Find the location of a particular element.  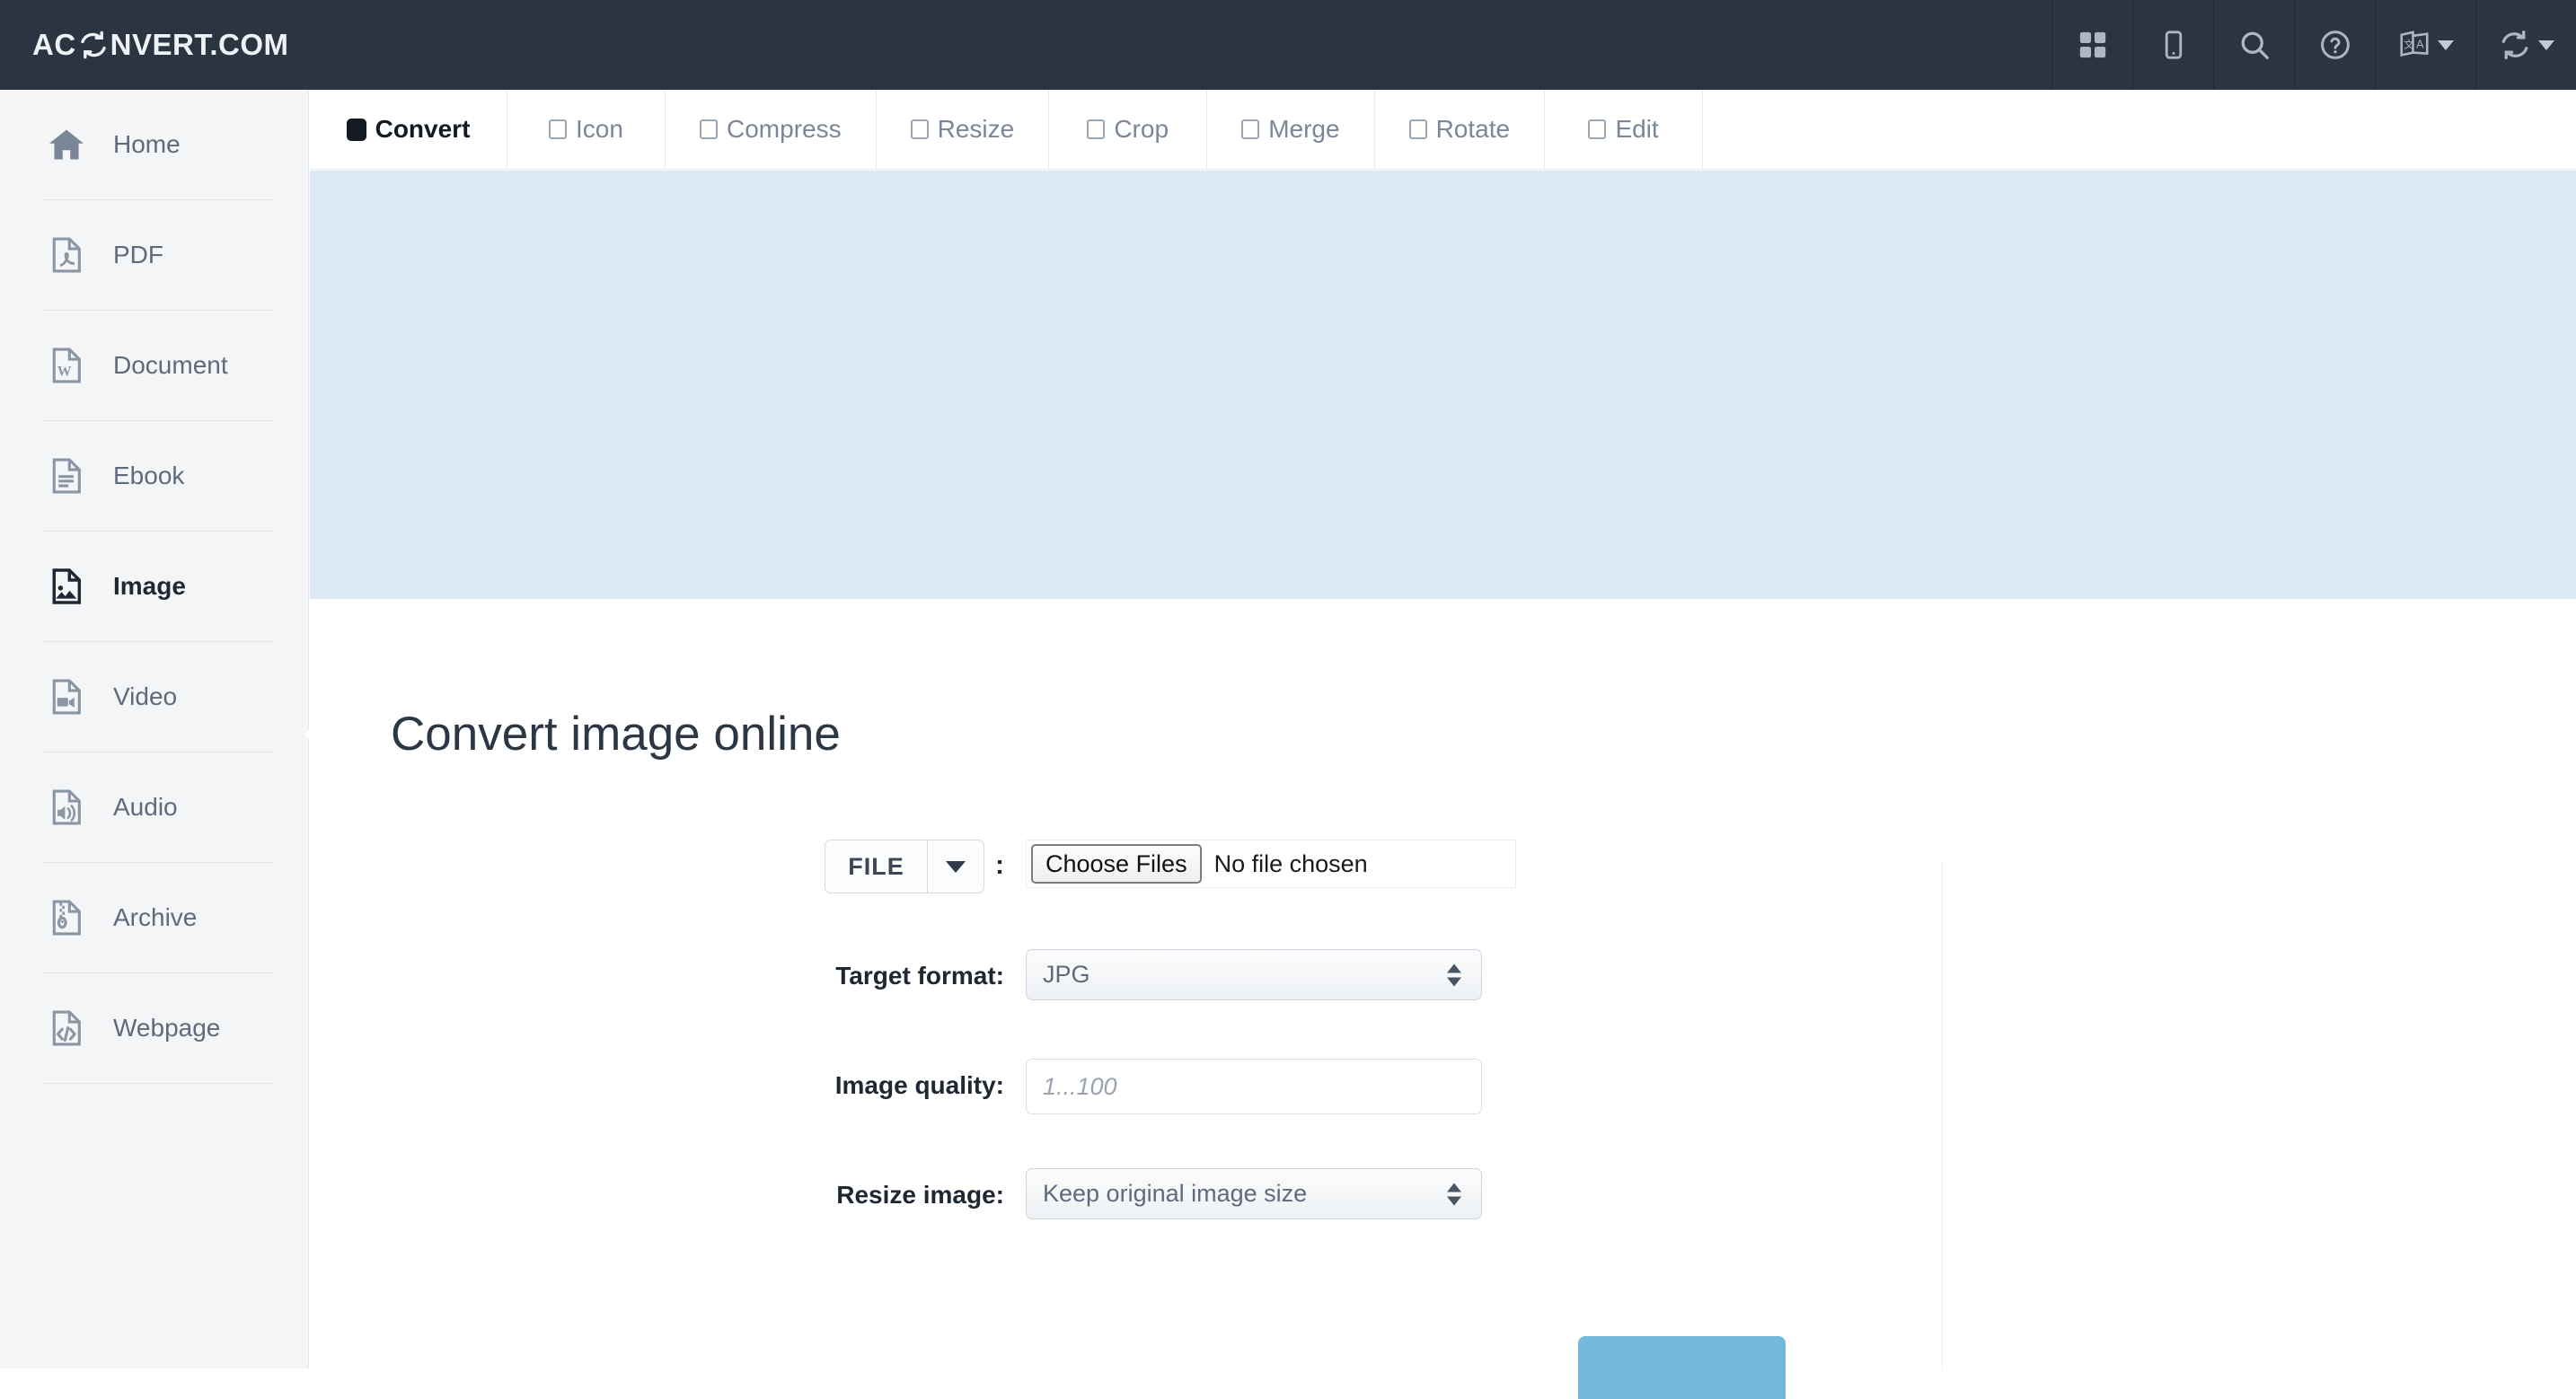

tab-rotate: Rotate is located at coordinates (1460, 129).